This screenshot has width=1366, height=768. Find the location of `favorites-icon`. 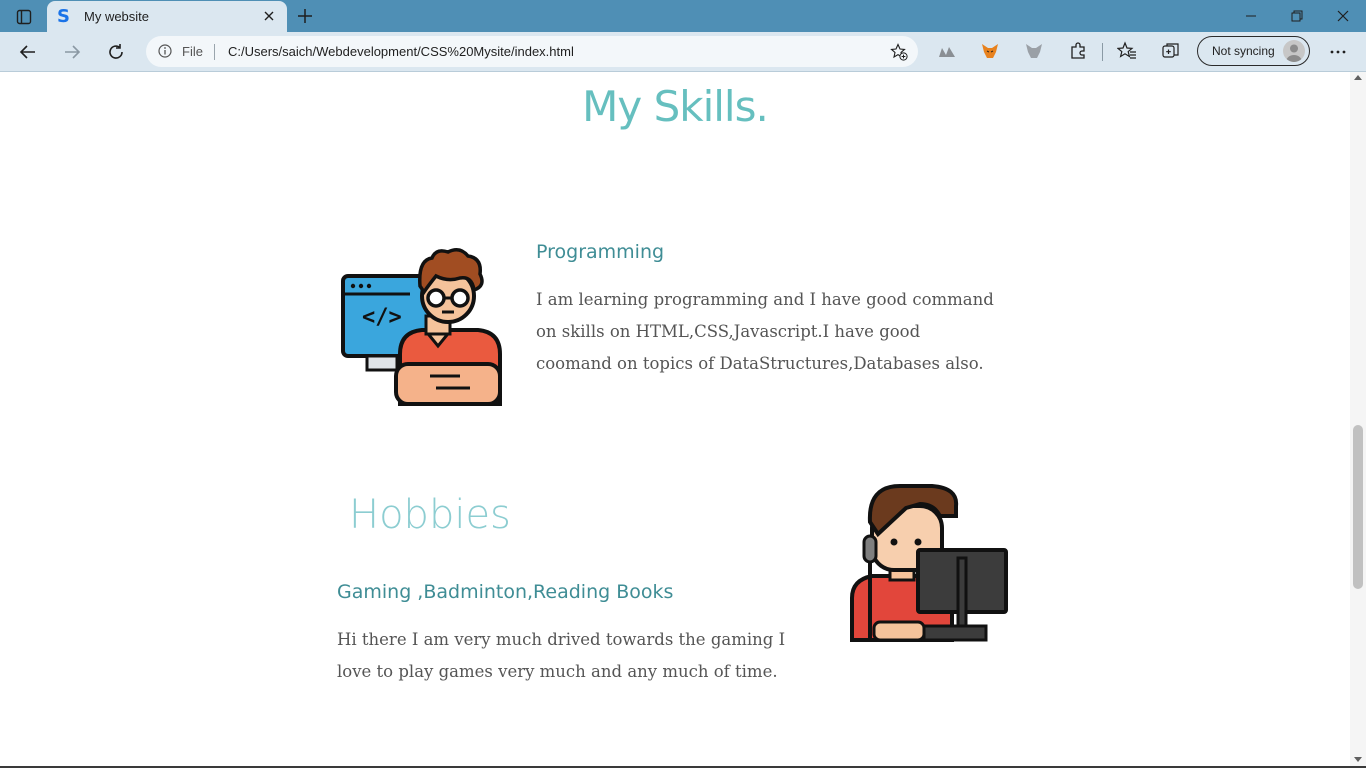

favorites-icon is located at coordinates (1126, 51).